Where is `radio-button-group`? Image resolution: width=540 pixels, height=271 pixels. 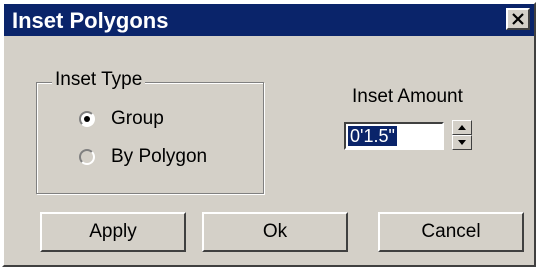
radio-button-group is located at coordinates (87, 119).